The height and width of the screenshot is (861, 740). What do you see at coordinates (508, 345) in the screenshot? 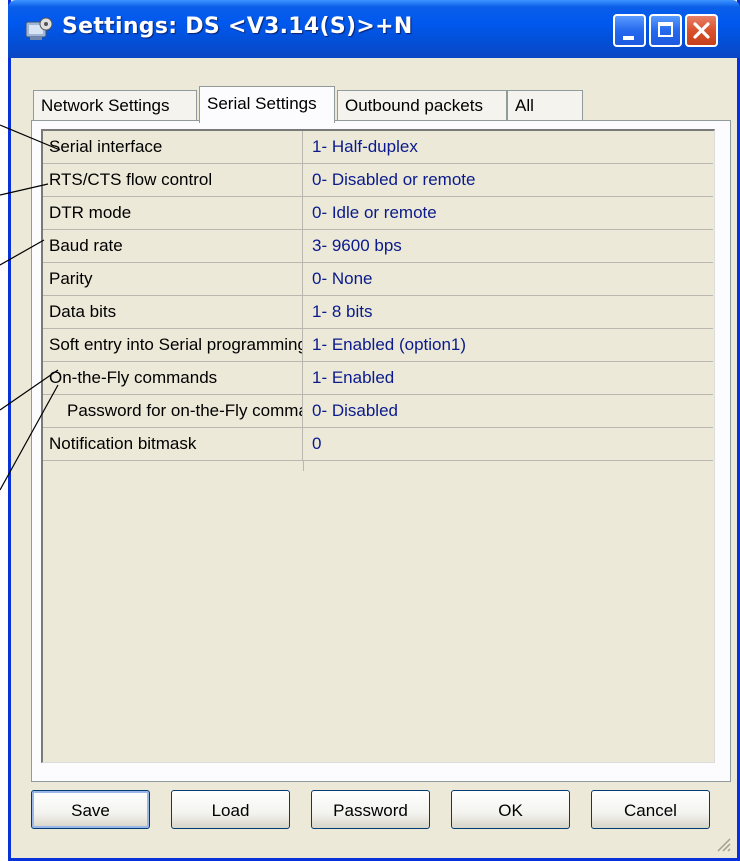
I see `setting-value: 1- Enabled (option1)` at bounding box center [508, 345].